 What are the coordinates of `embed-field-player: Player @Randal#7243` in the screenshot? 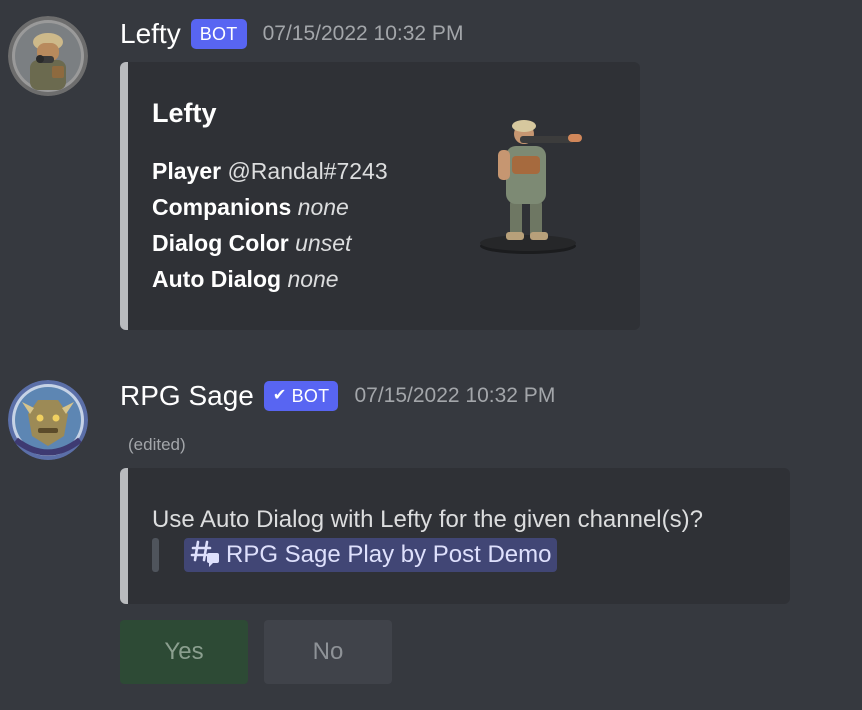 It's located at (270, 171).